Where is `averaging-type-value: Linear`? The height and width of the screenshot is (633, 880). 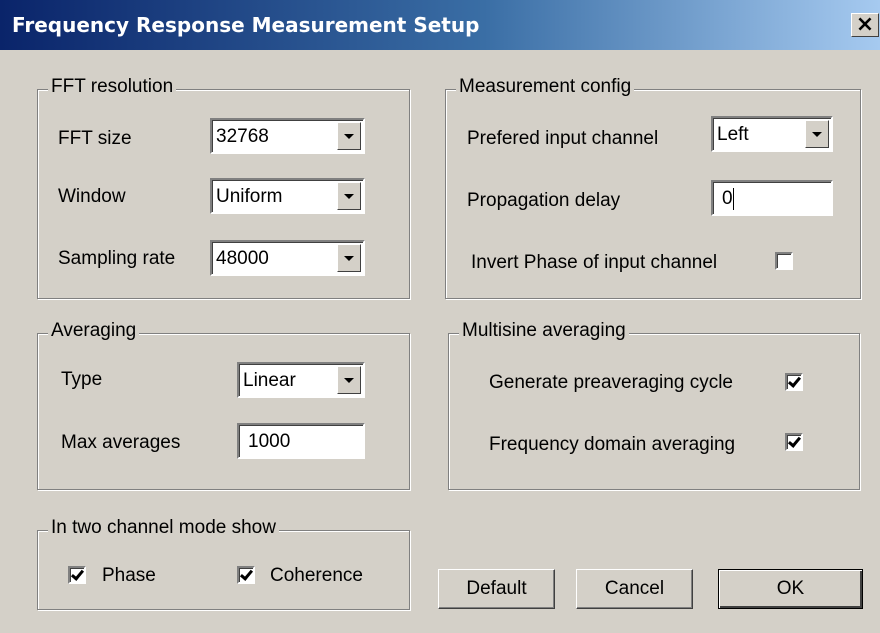
averaging-type-value: Linear is located at coordinates (269, 380).